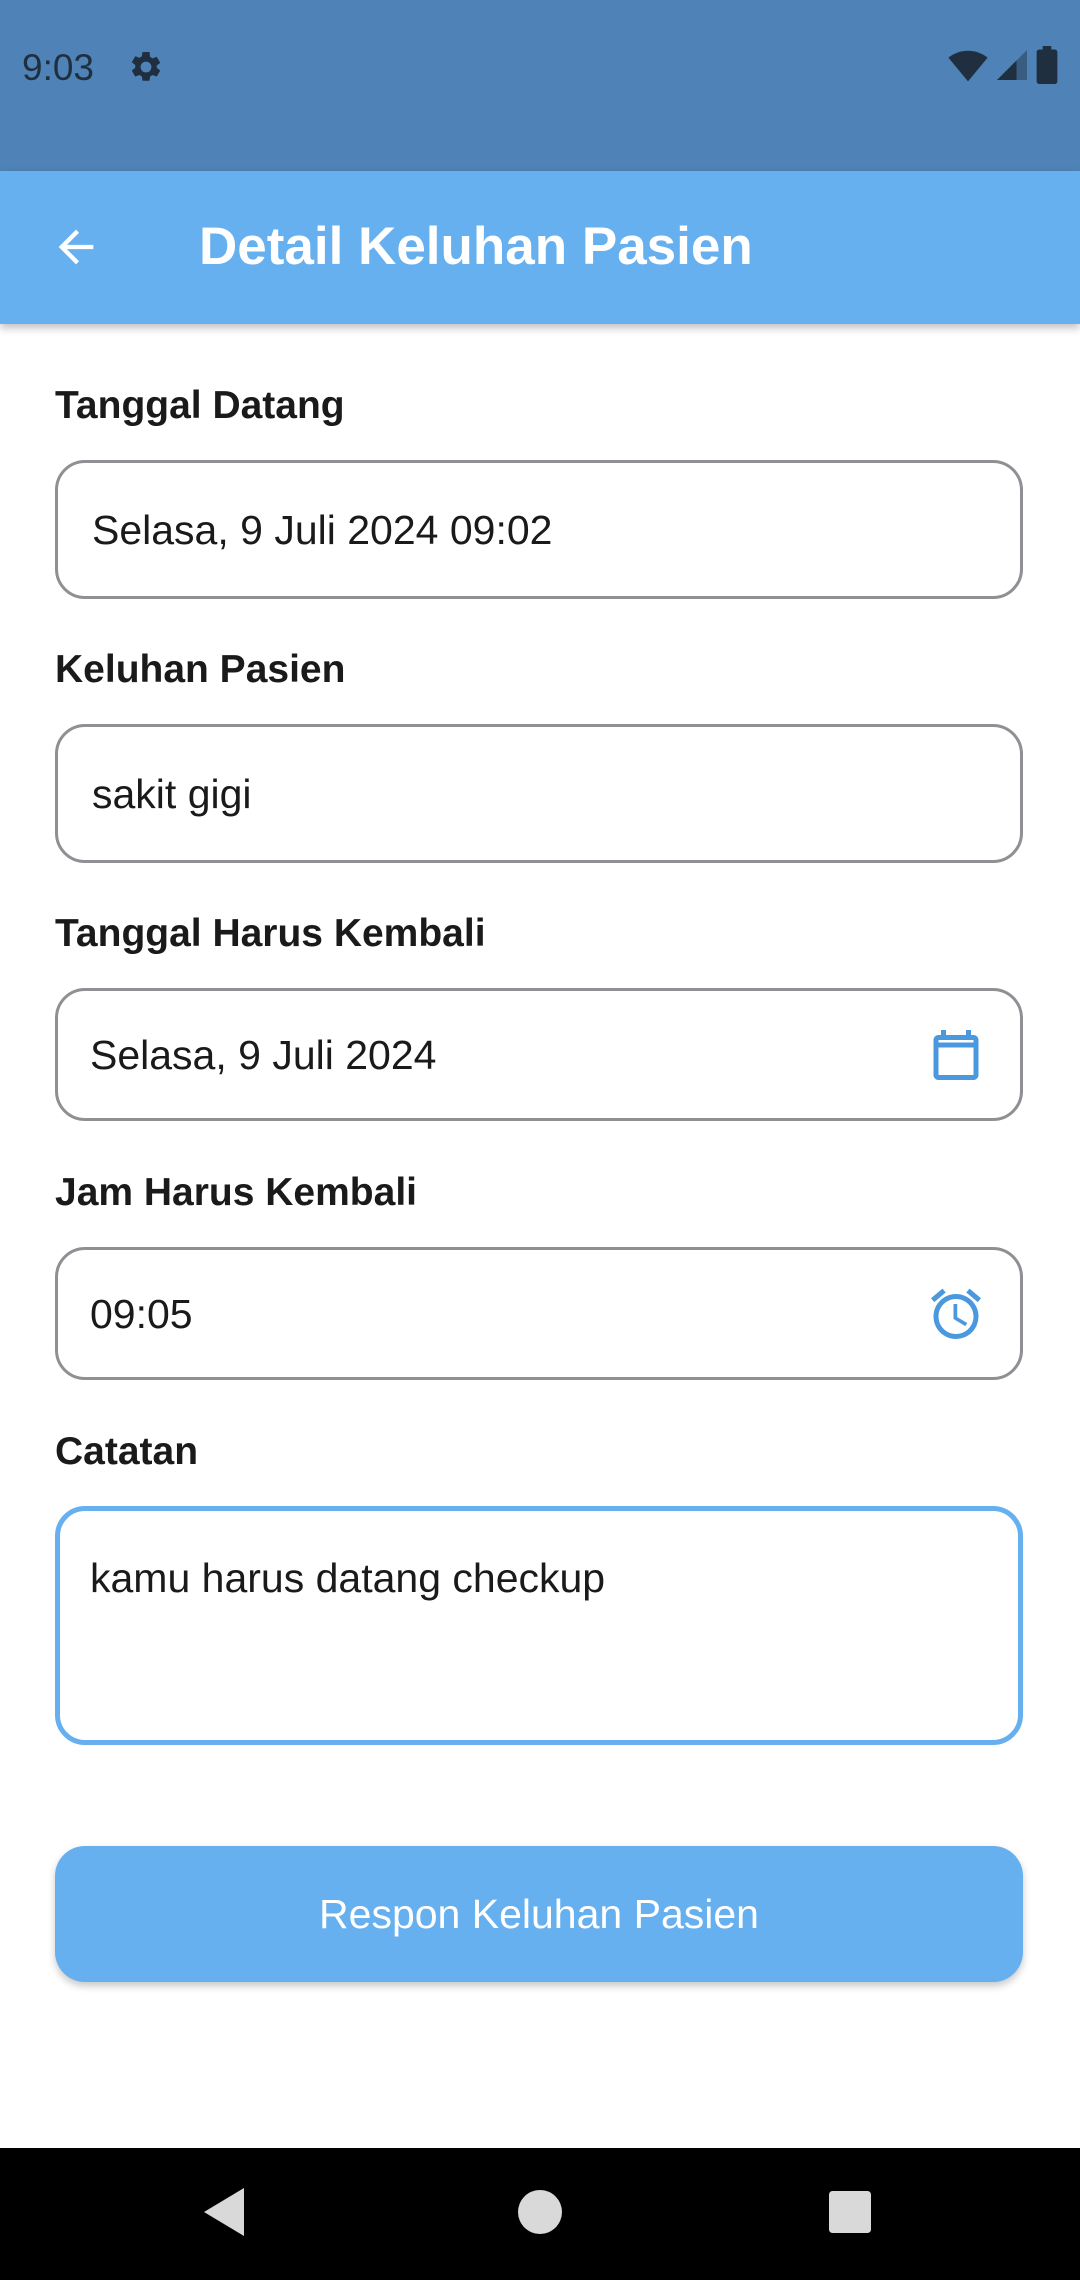 This screenshot has width=1080, height=2280. What do you see at coordinates (539, 1313) in the screenshot?
I see `jam-kembali-field: 09:05` at bounding box center [539, 1313].